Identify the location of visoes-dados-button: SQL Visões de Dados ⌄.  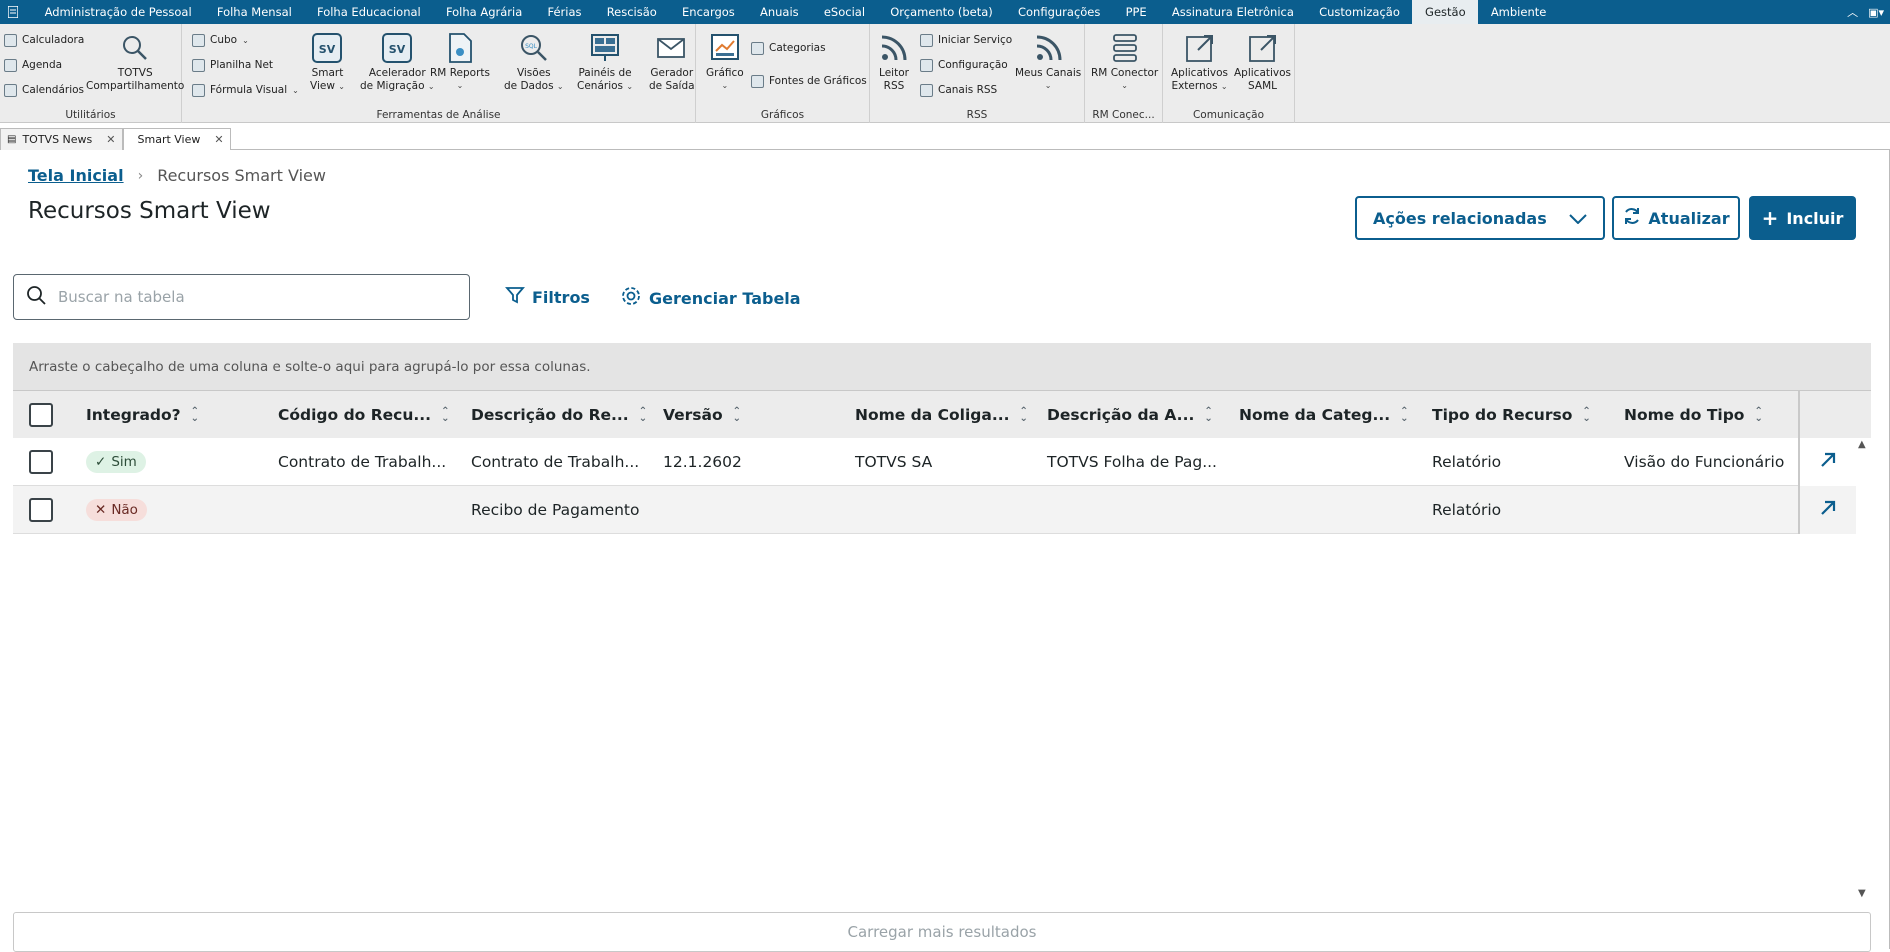
(534, 62).